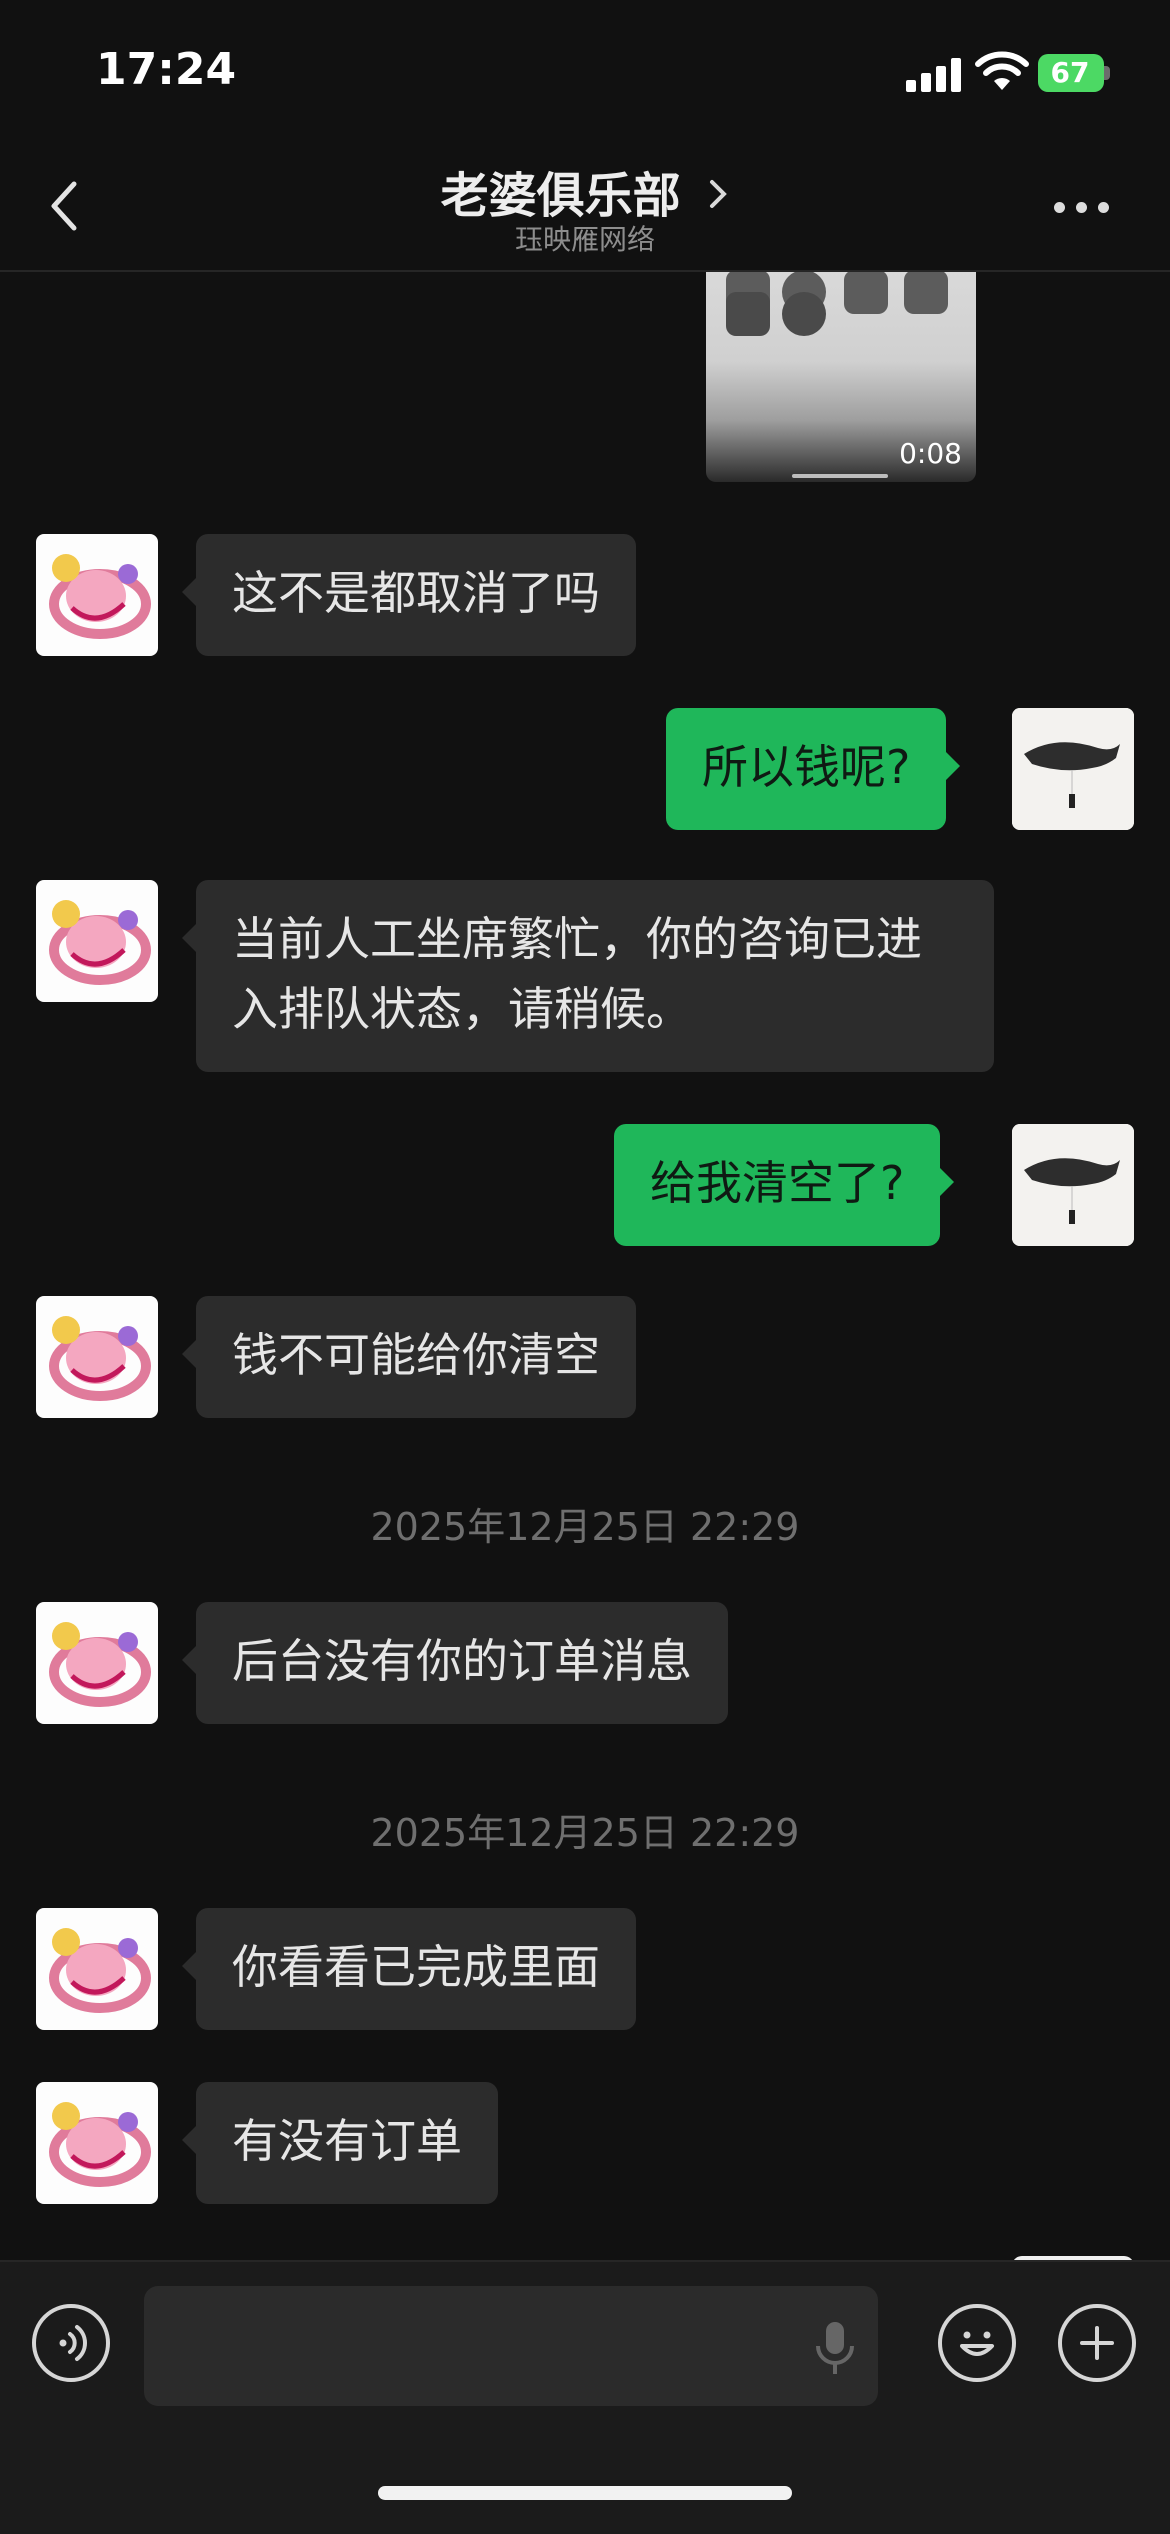  I want to click on video-duration: 0:08, so click(930, 453).